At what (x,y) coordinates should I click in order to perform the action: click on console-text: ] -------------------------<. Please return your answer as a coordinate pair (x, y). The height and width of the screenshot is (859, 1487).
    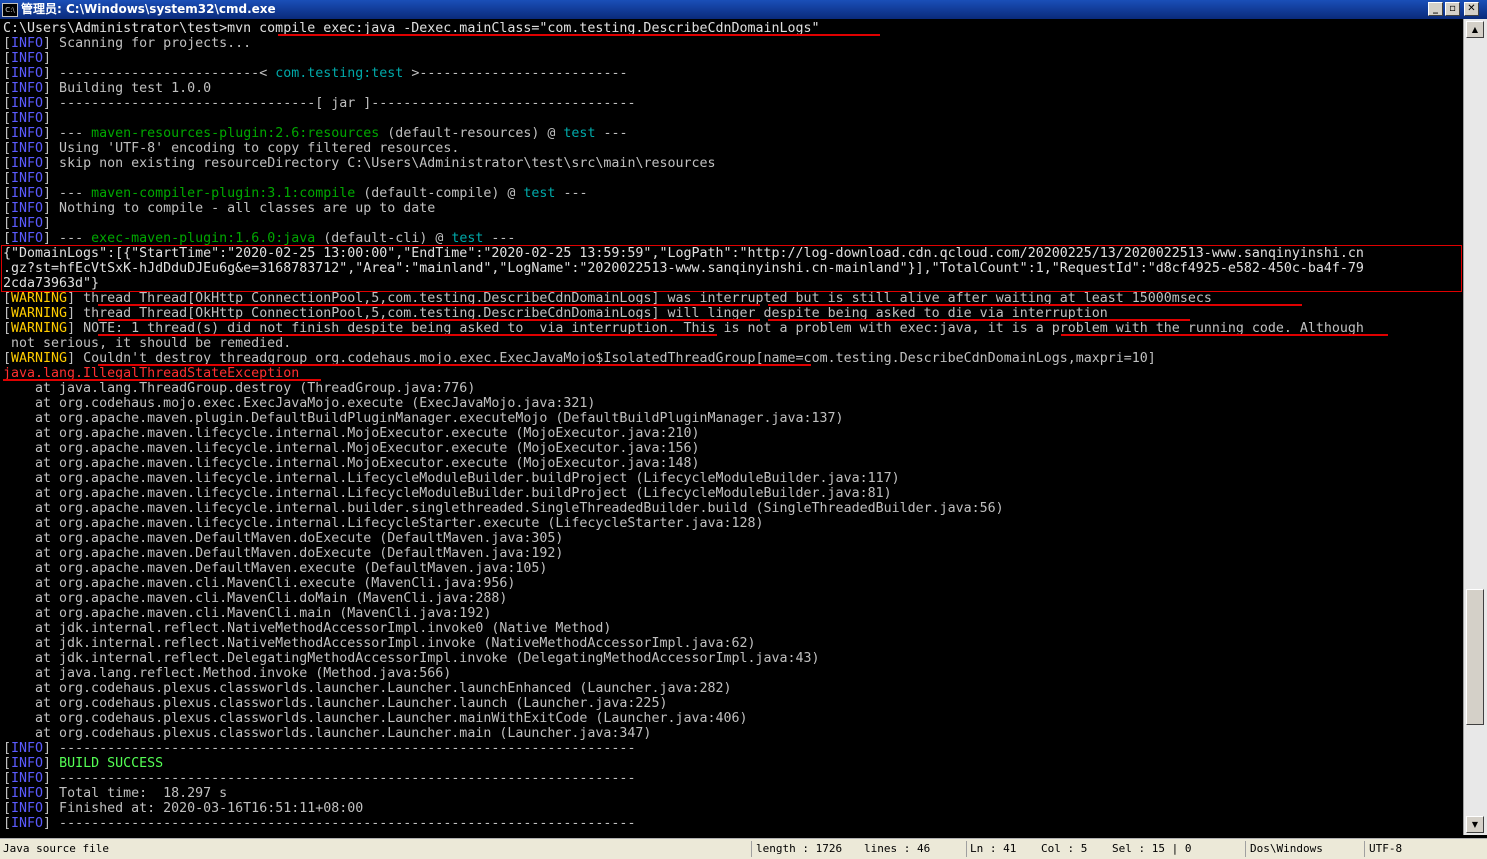
    Looking at the image, I should click on (159, 73).